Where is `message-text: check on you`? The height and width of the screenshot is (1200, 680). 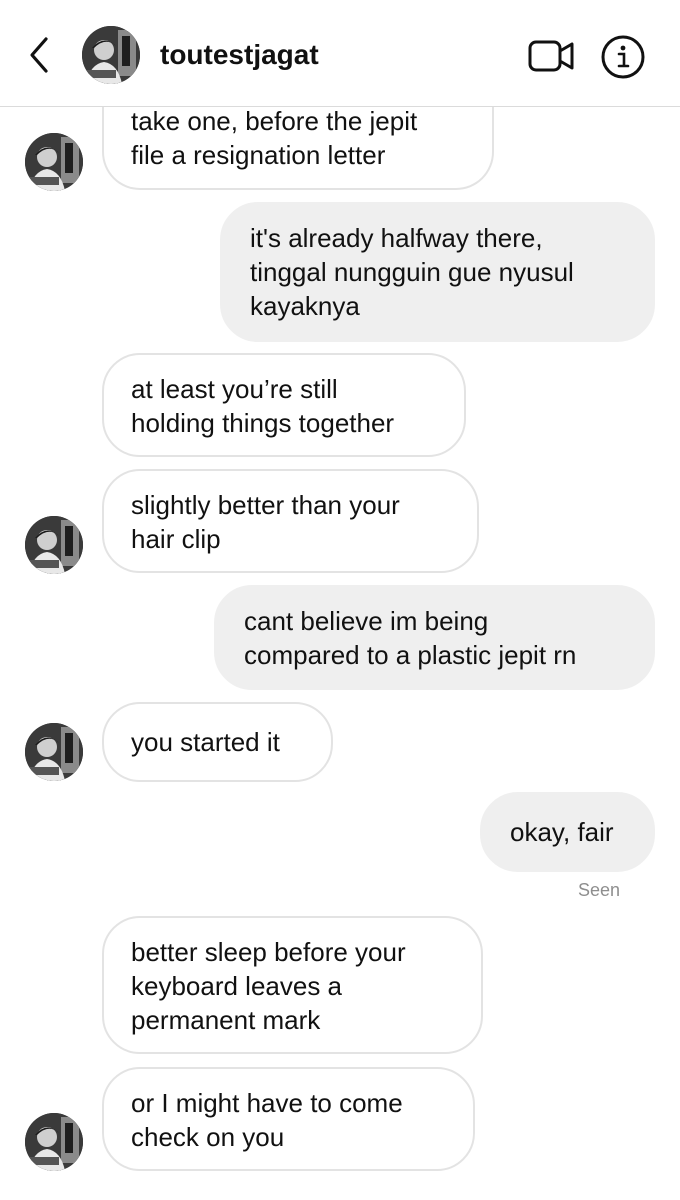 message-text: check on you is located at coordinates (208, 1137).